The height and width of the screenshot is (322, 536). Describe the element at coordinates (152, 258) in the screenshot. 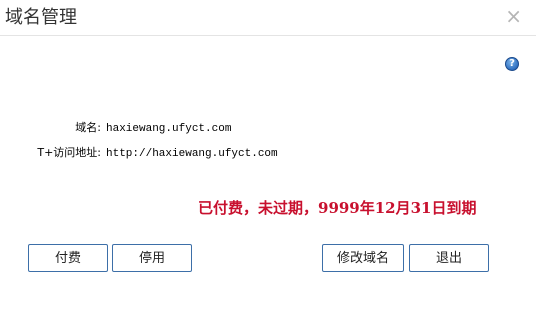

I see `disable-button: 停用` at that location.